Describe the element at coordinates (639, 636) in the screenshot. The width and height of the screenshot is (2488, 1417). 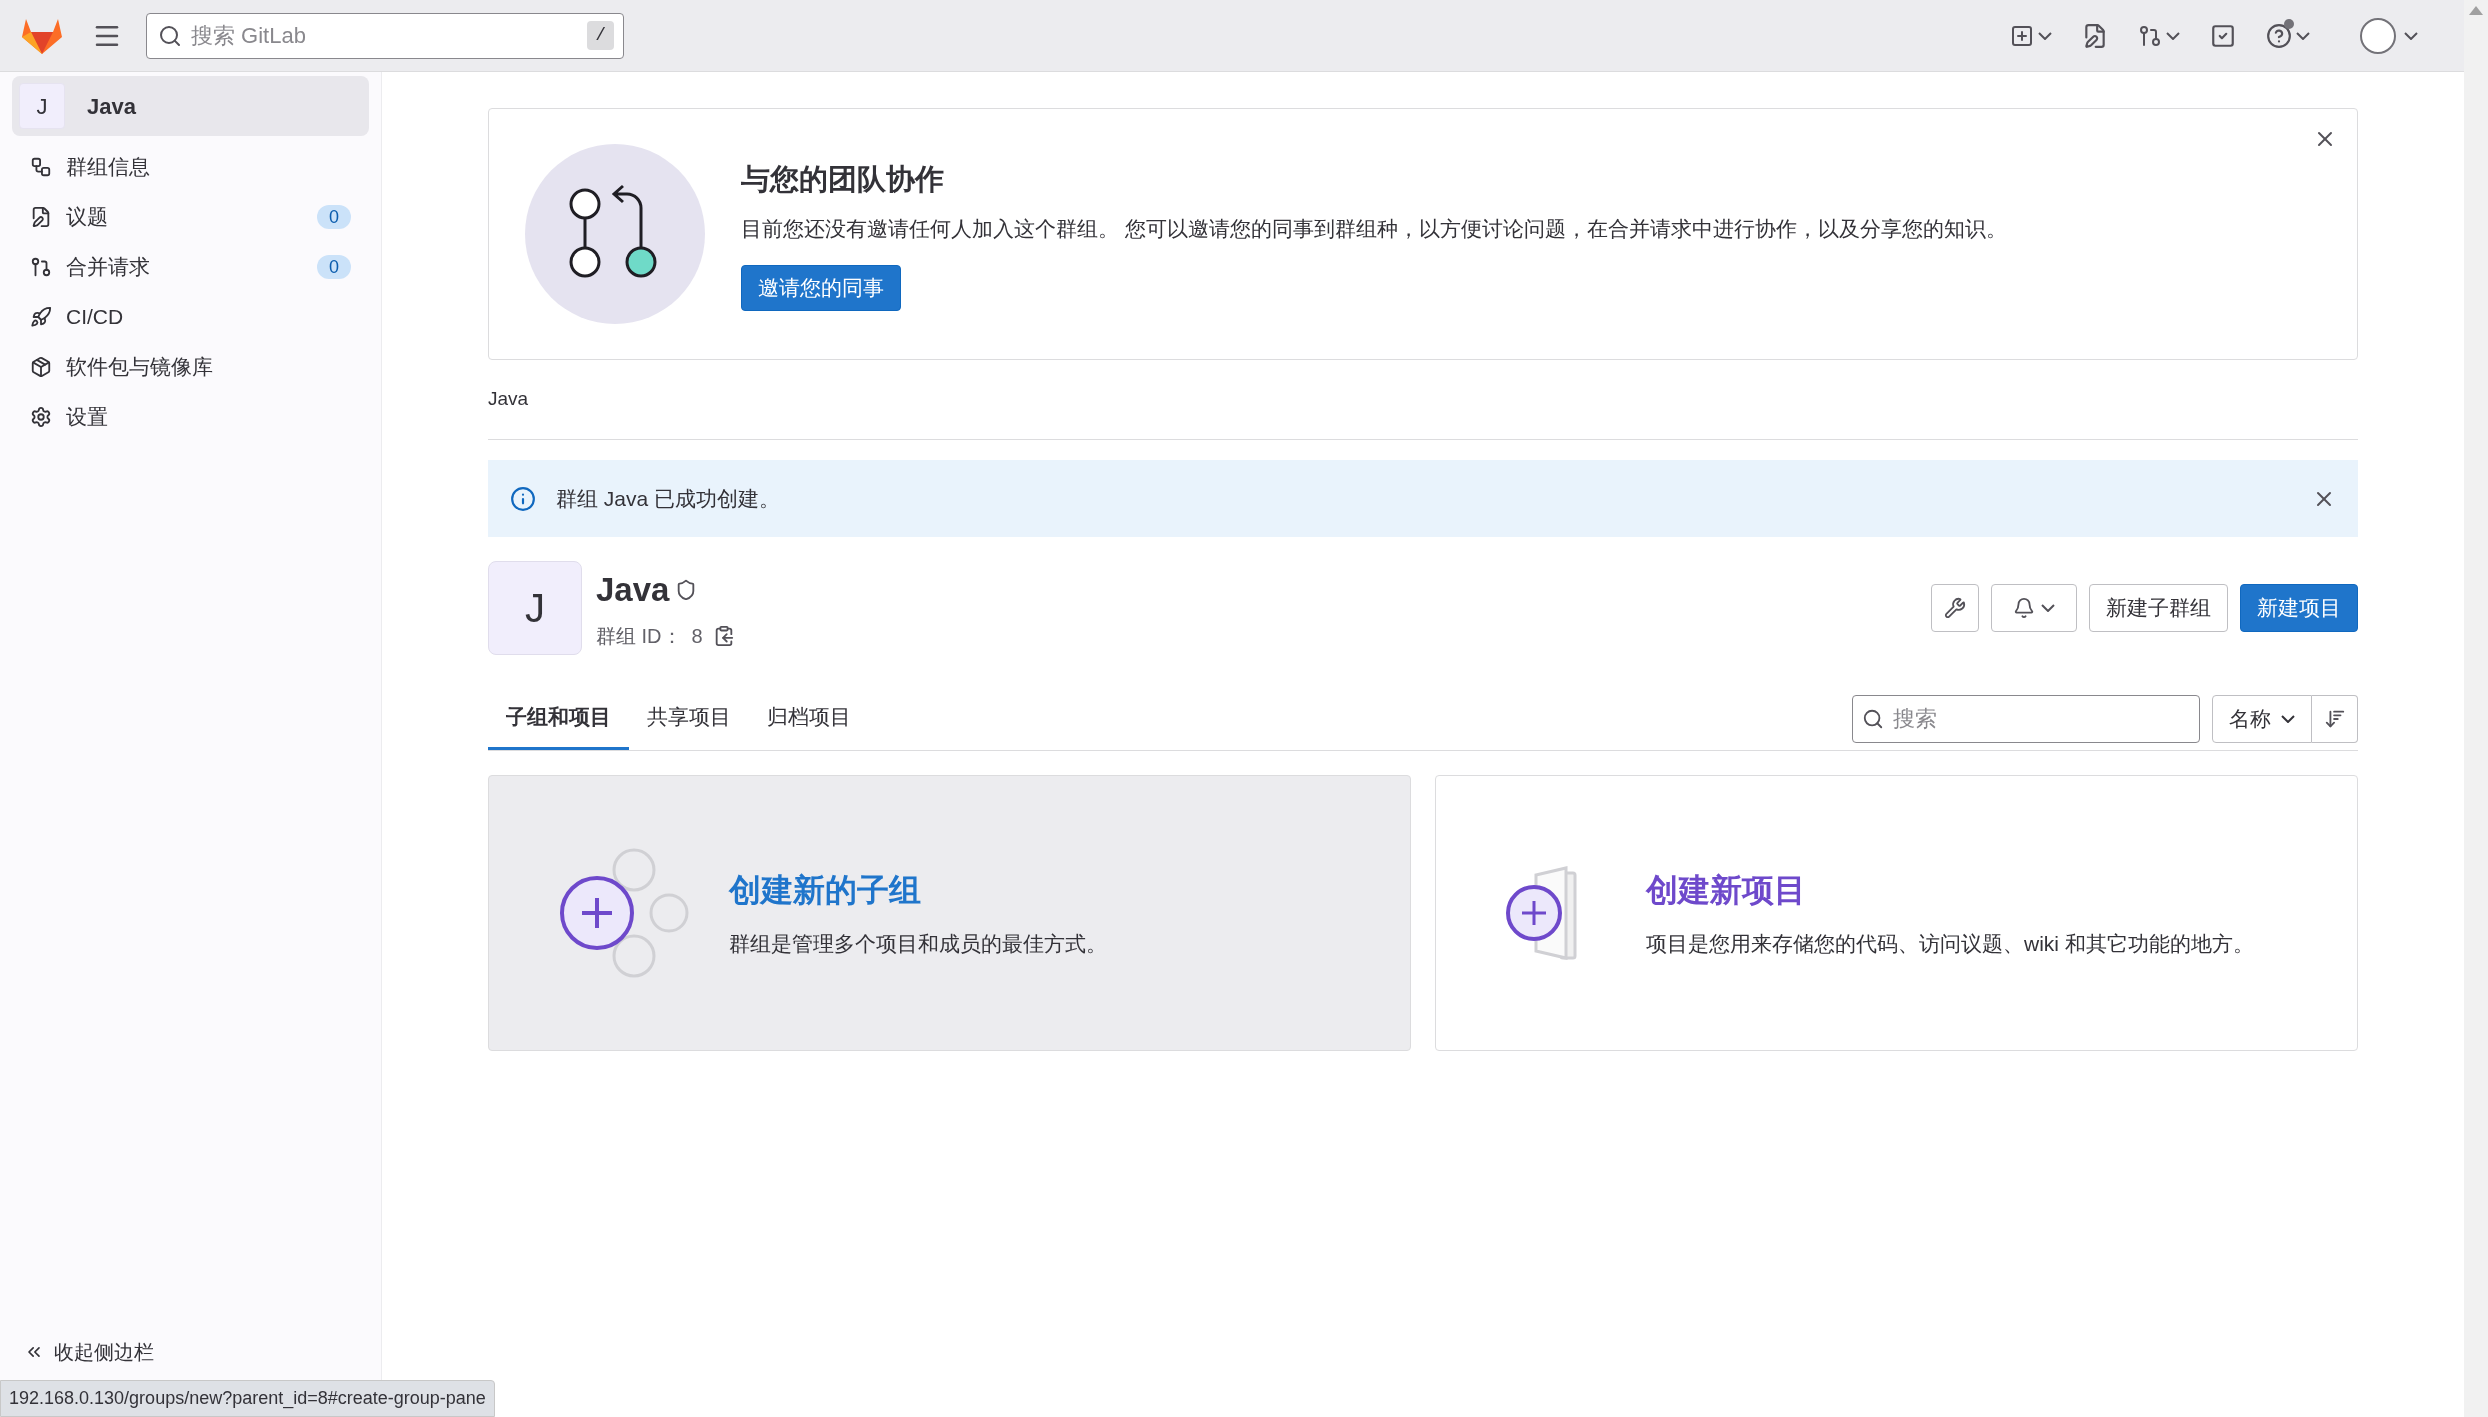
I see `group-id-label: 群组 ID：` at that location.